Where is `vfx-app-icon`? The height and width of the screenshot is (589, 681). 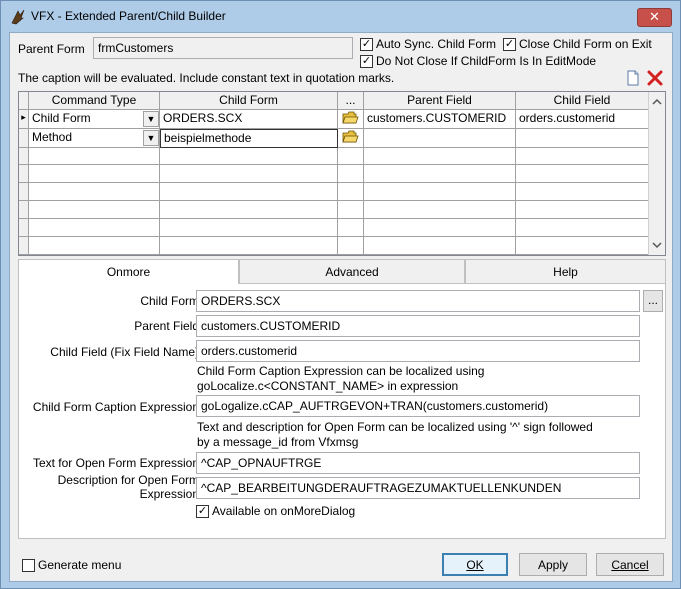 vfx-app-icon is located at coordinates (18, 17).